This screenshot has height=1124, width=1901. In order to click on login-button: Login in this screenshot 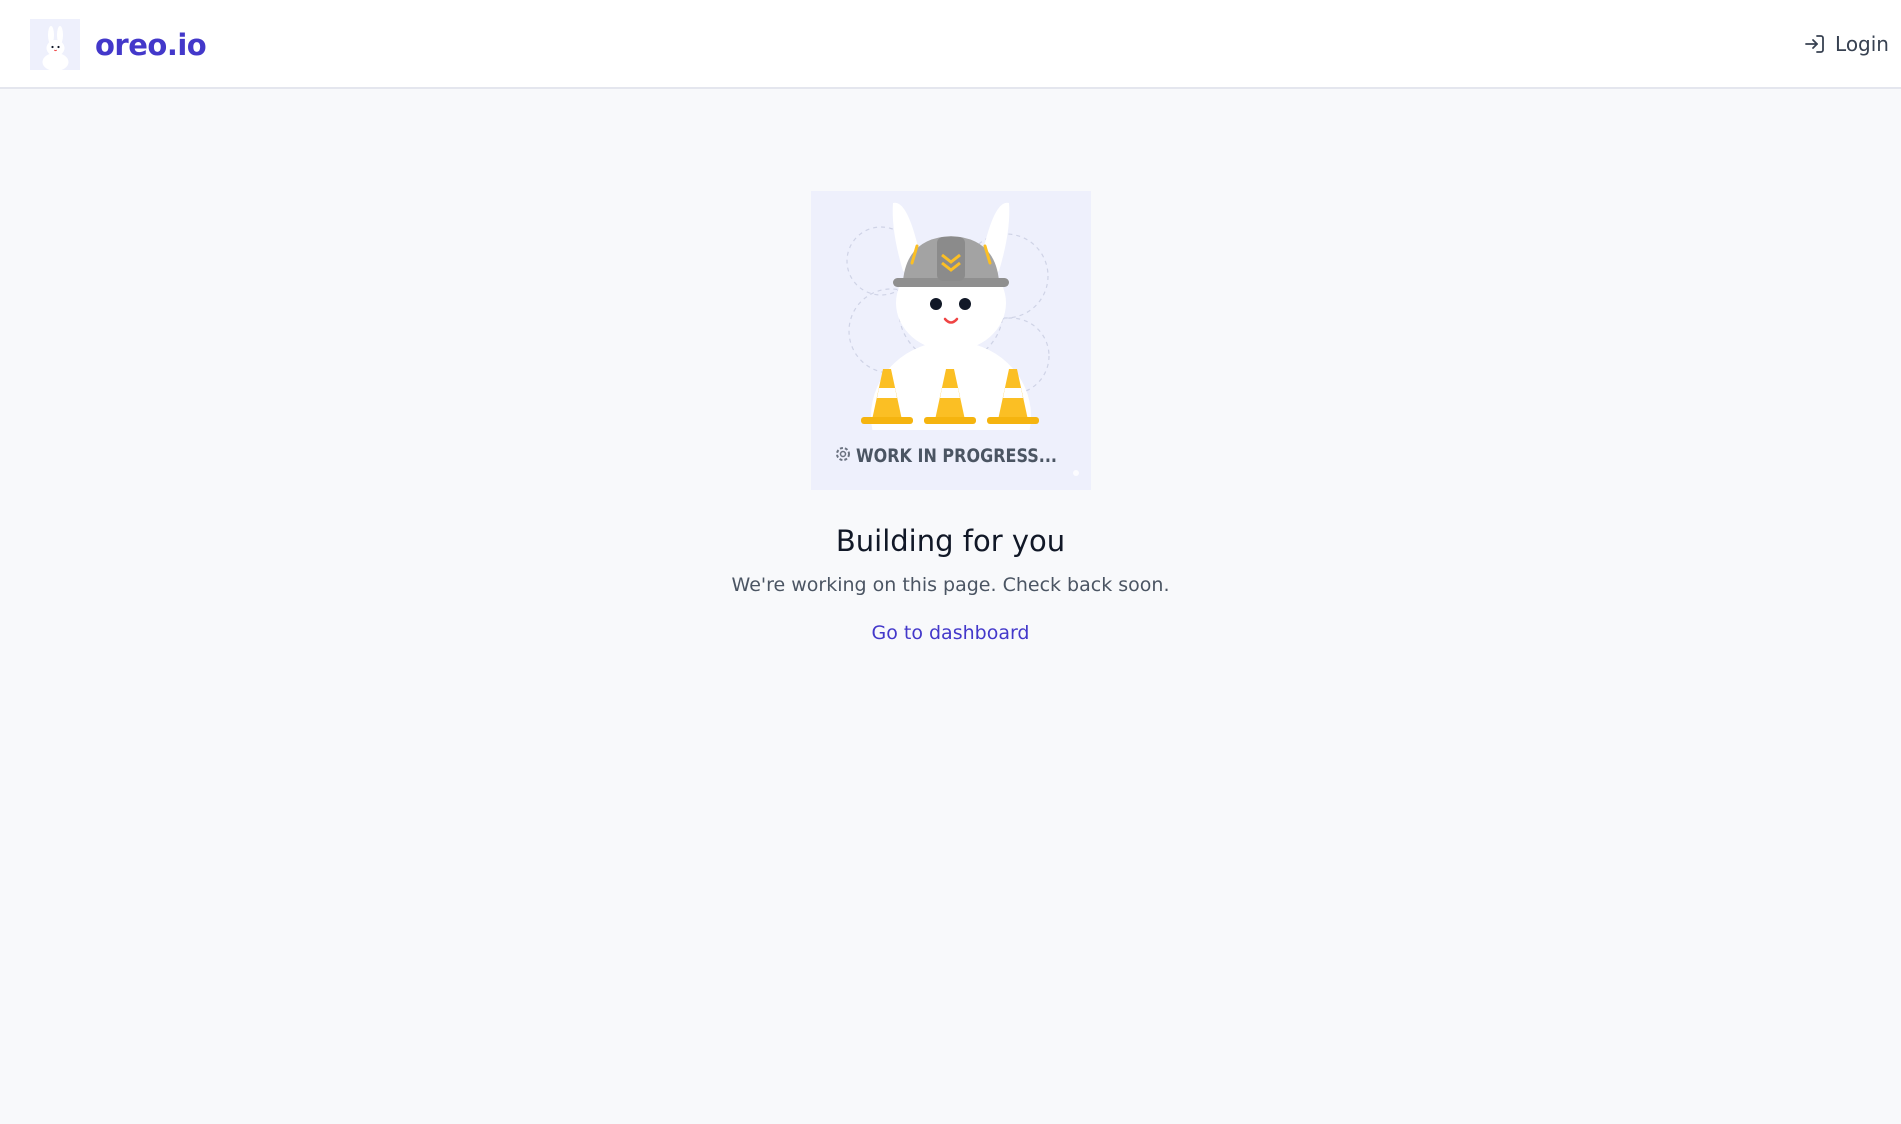, I will do `click(1846, 44)`.